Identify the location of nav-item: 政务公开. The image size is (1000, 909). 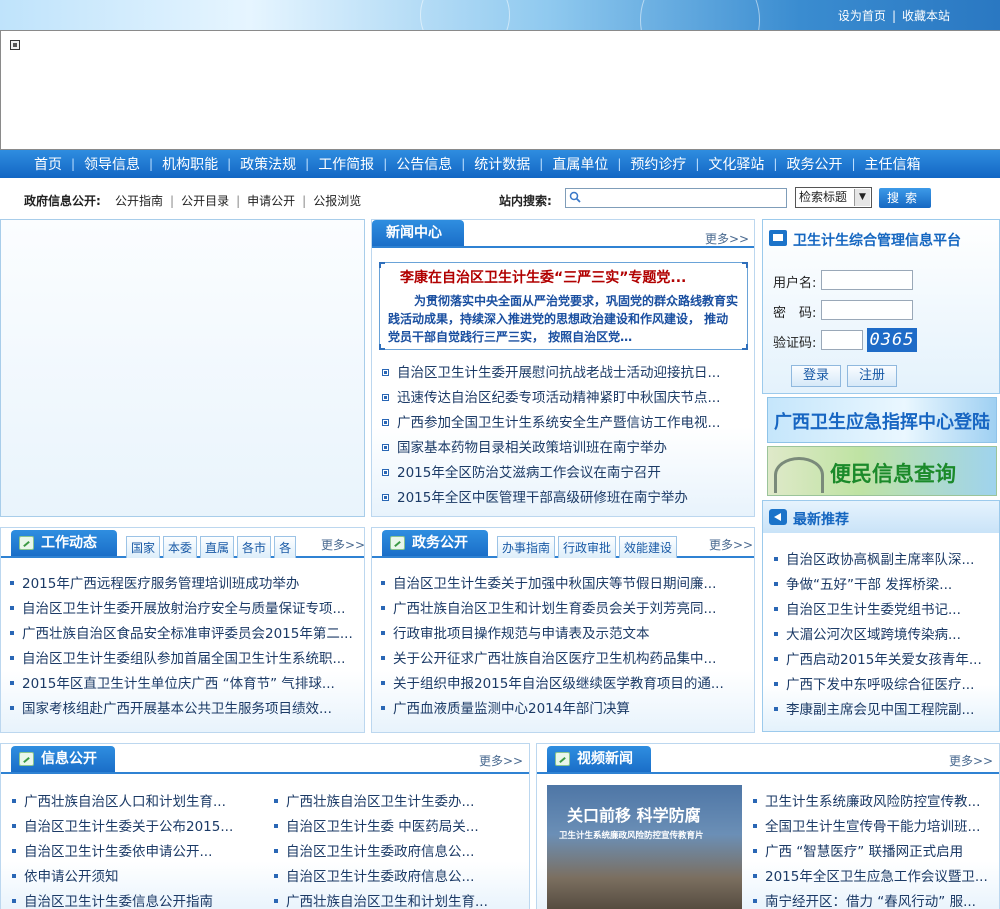
(814, 164).